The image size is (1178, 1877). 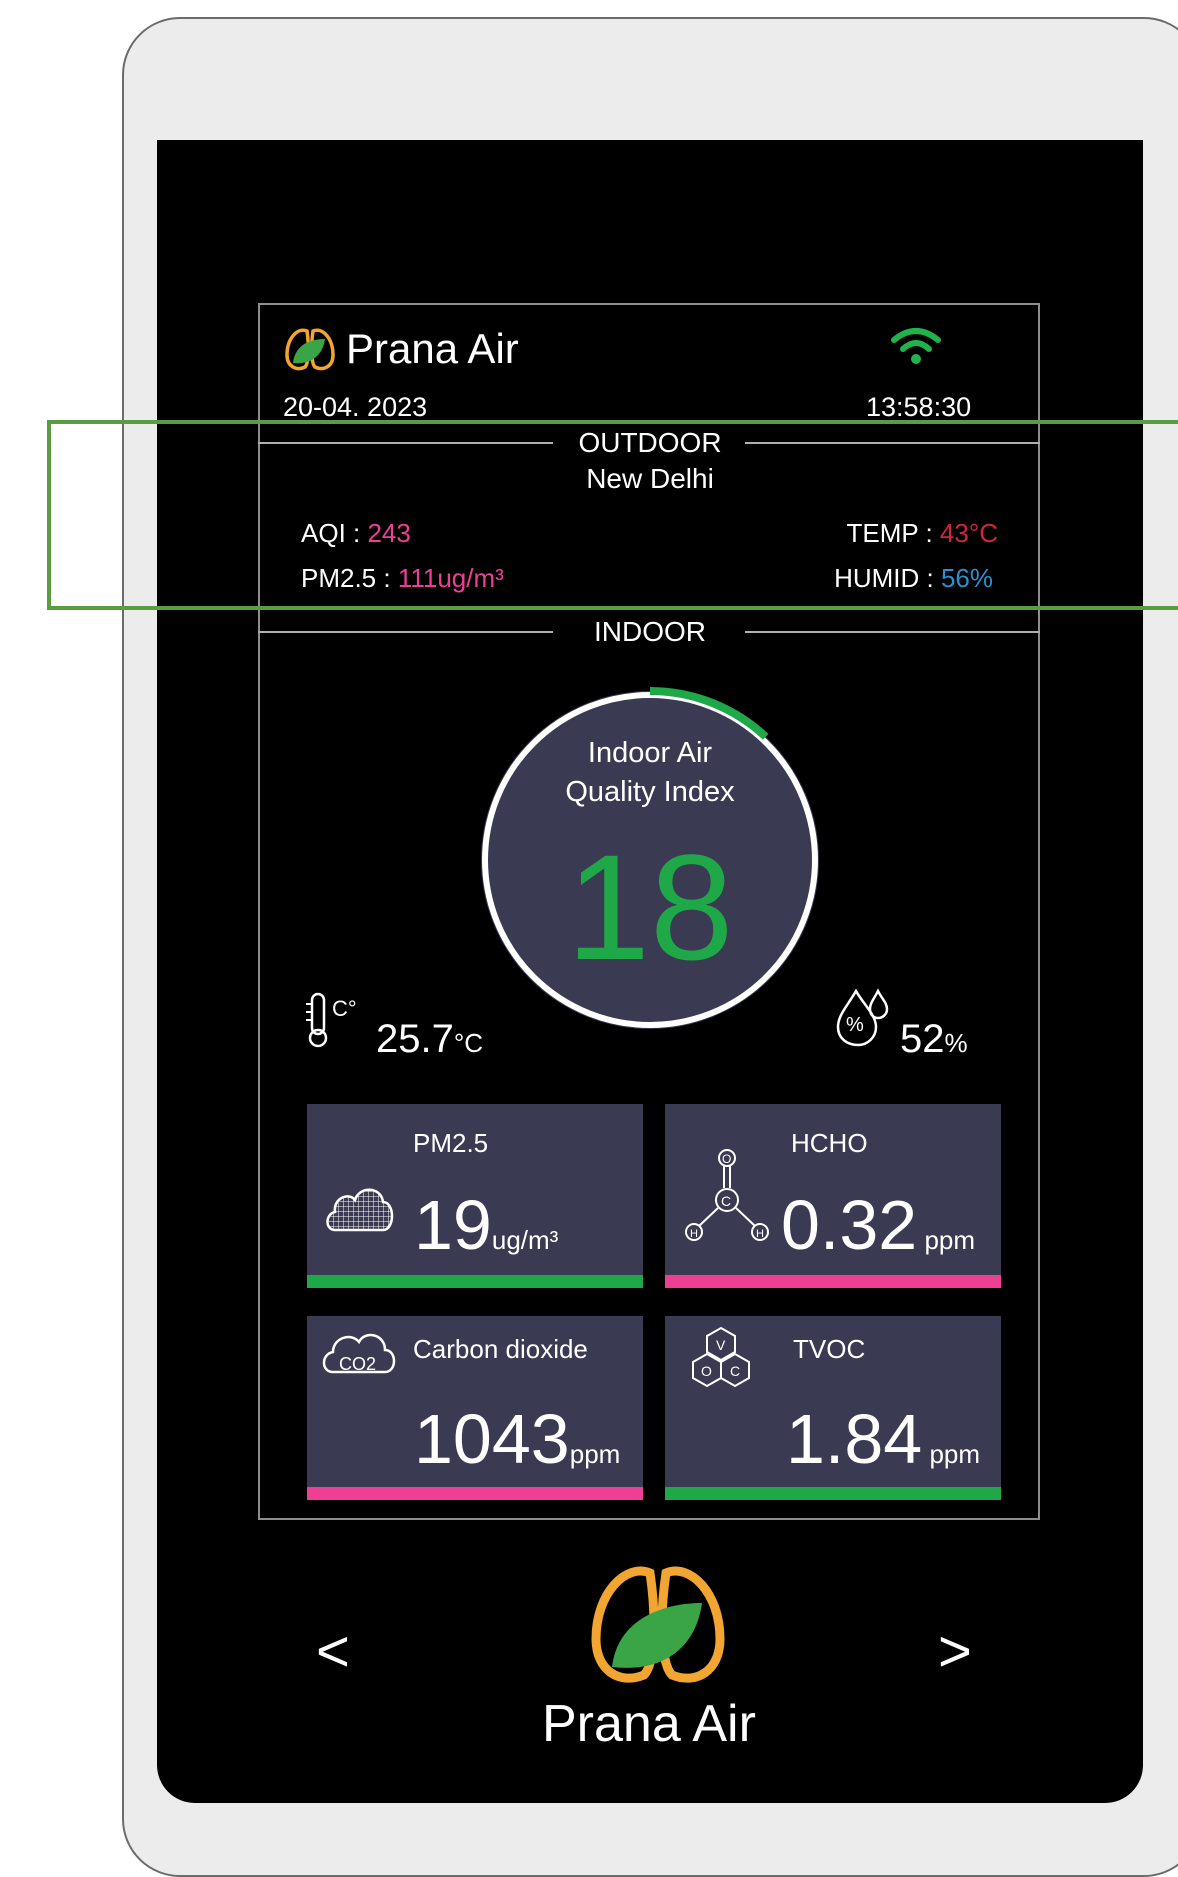 I want to click on tvoc-card-unit: ppm, so click(x=951, y=1454).